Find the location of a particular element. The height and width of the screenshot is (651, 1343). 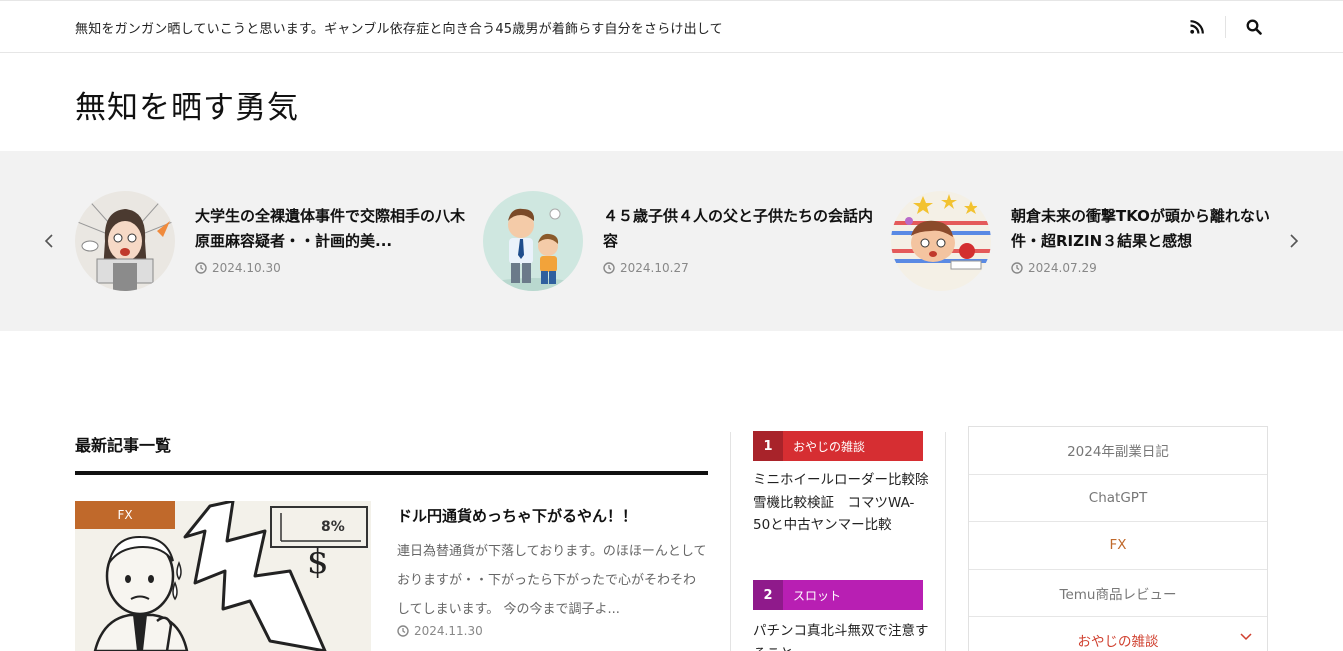

rss-icon is located at coordinates (1197, 27).